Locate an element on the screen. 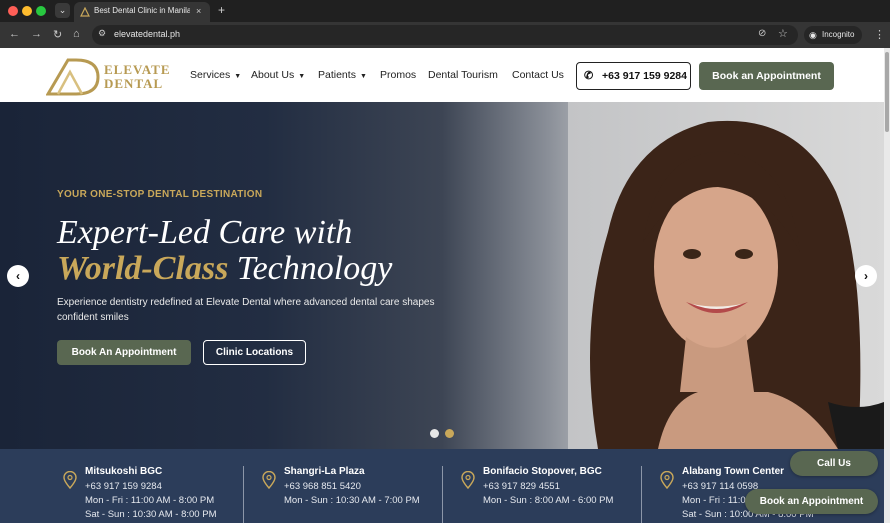  phone-icon: ✆ is located at coordinates (589, 76).